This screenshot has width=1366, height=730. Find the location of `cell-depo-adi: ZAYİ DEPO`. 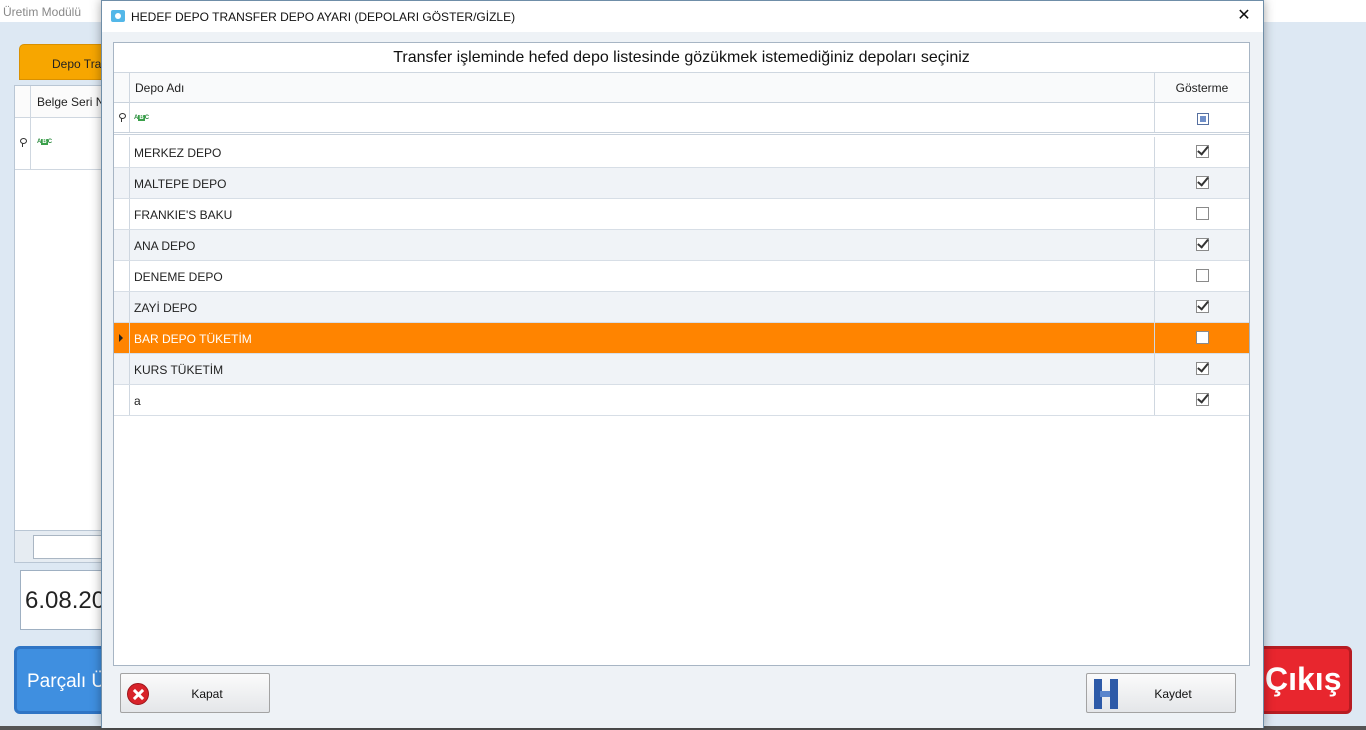

cell-depo-adi: ZAYİ DEPO is located at coordinates (642, 307).